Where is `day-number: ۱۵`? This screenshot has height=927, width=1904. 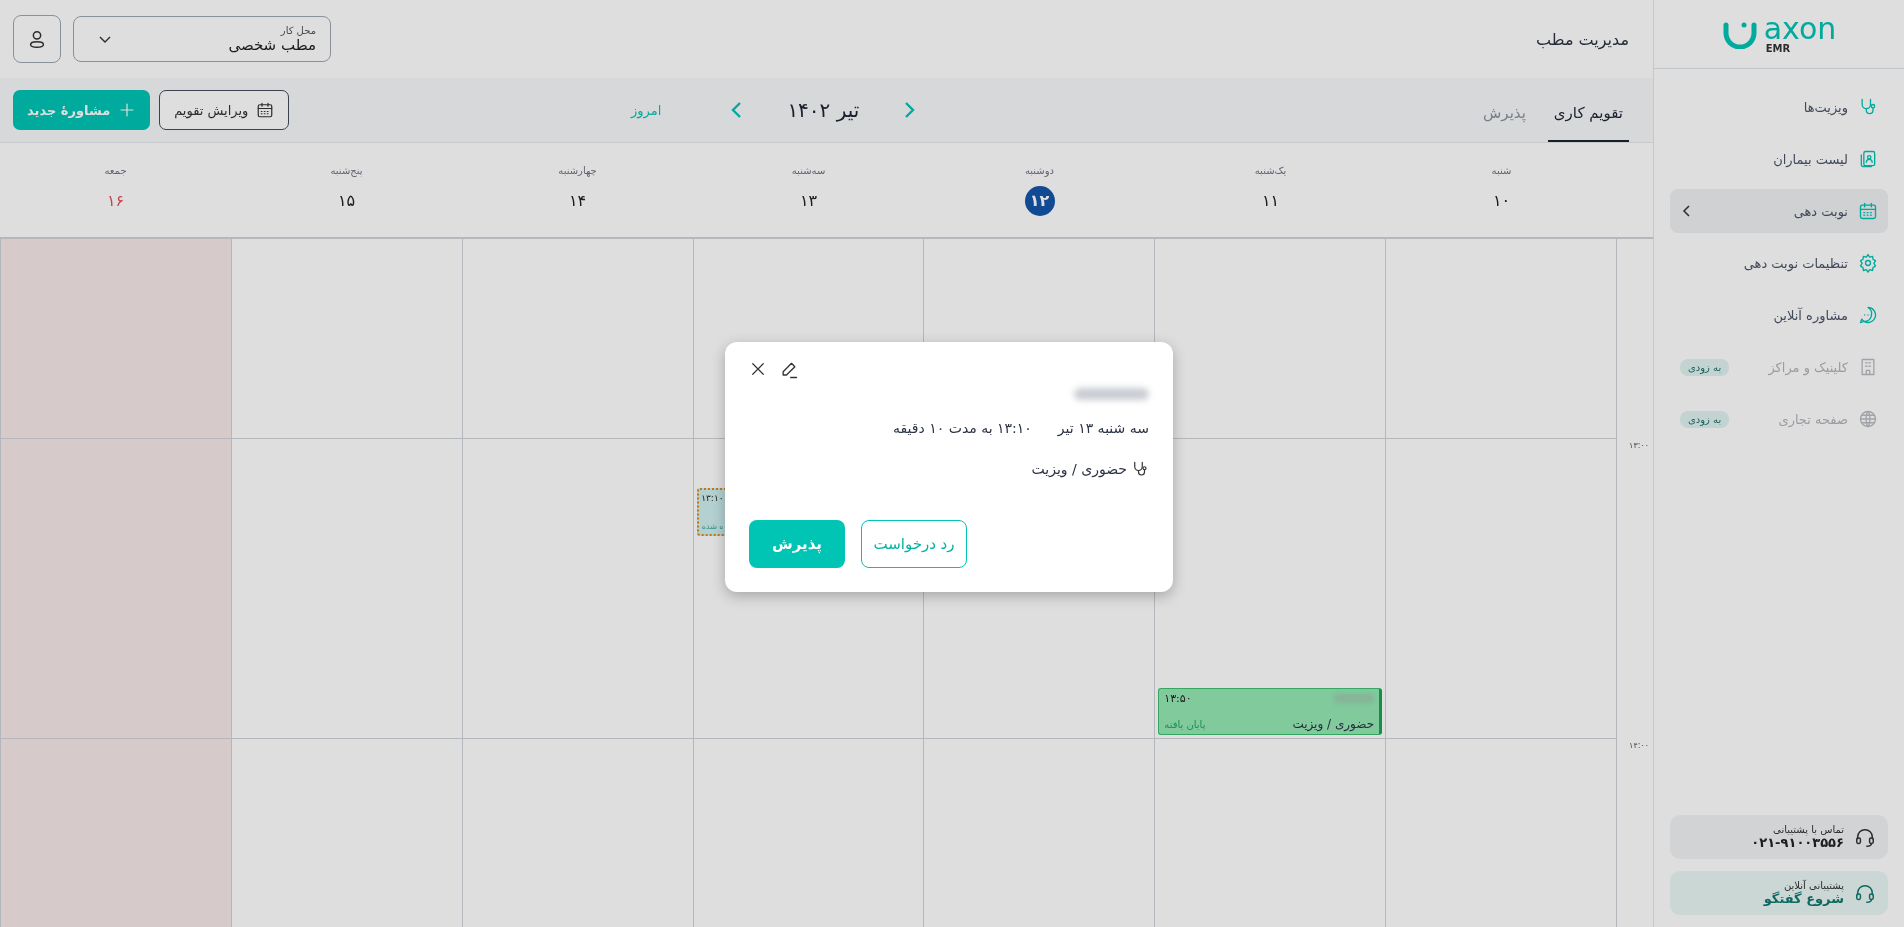 day-number: ۱۵ is located at coordinates (346, 200).